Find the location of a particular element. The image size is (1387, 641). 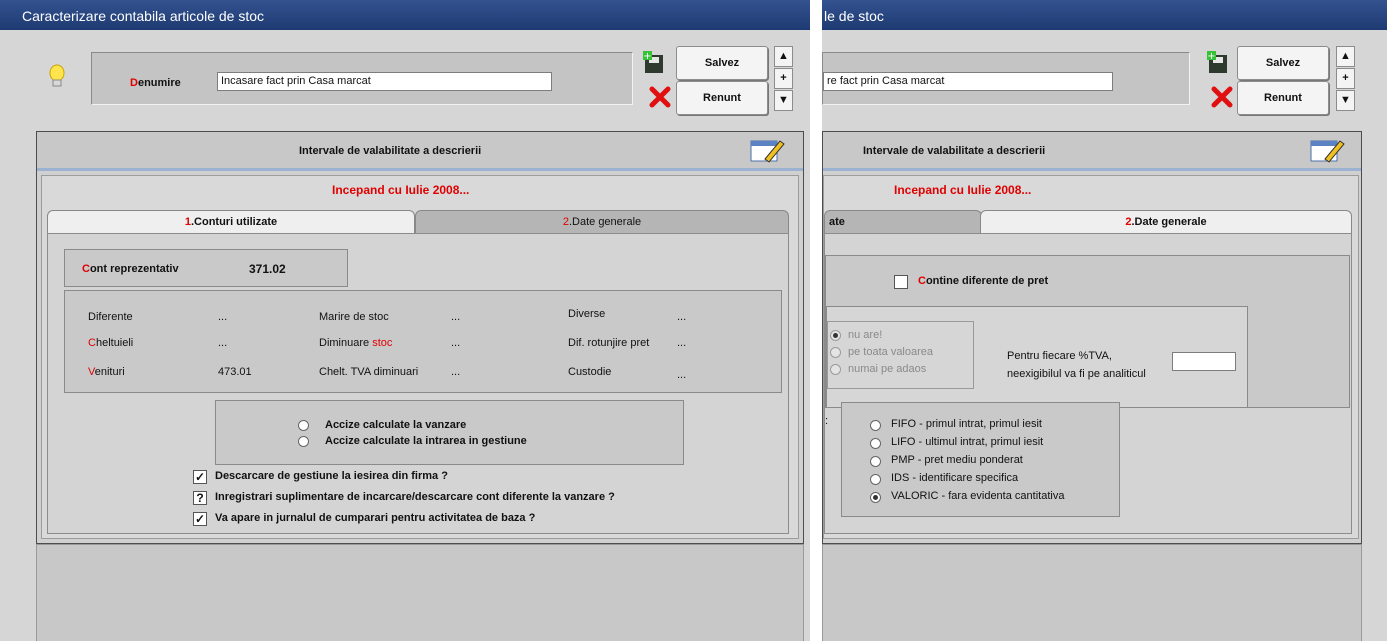

tab-label: .Conturi utilizate is located at coordinates (234, 222).